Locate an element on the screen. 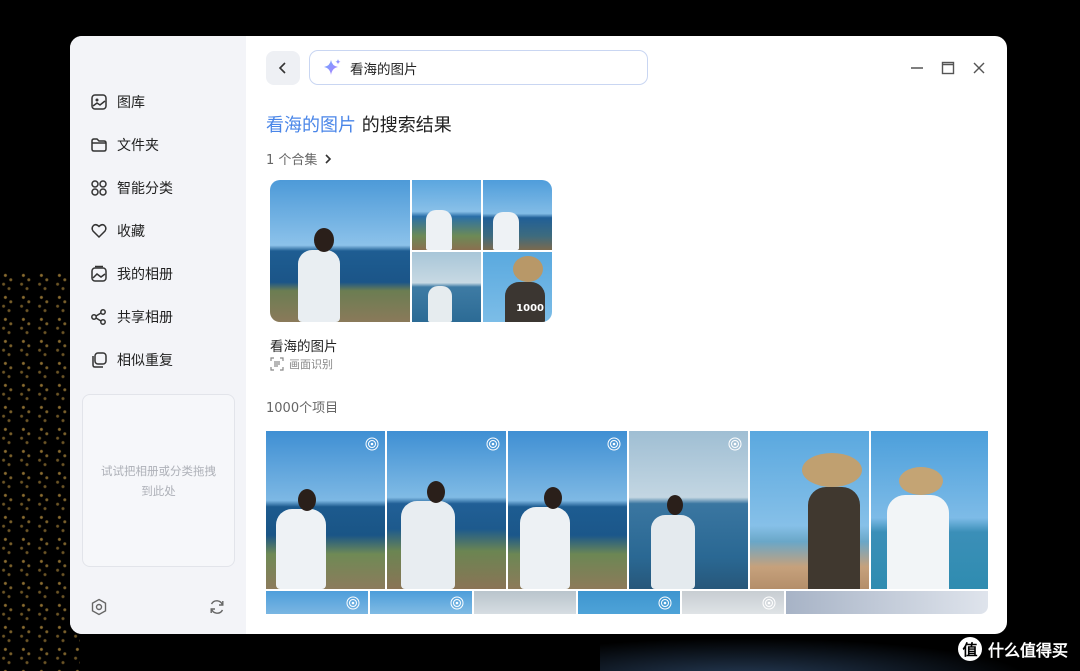 The width and height of the screenshot is (1080, 671). album-drop-zone: 试试把相册或分类拖拽到此处 is located at coordinates (158, 480).